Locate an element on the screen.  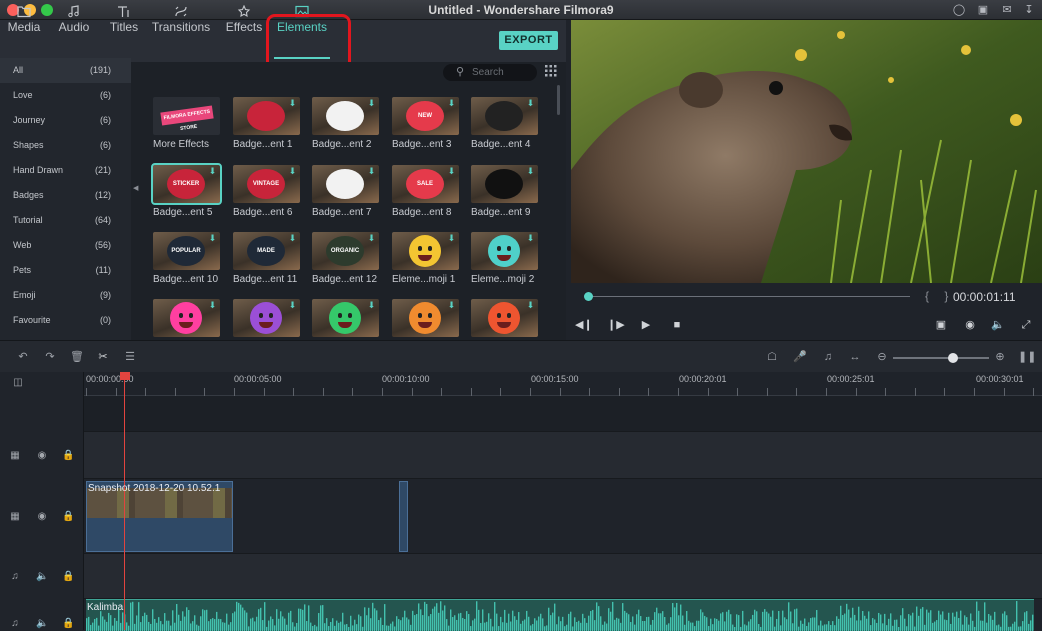
category-item: Journey (6) is located at coordinates (65, 120).